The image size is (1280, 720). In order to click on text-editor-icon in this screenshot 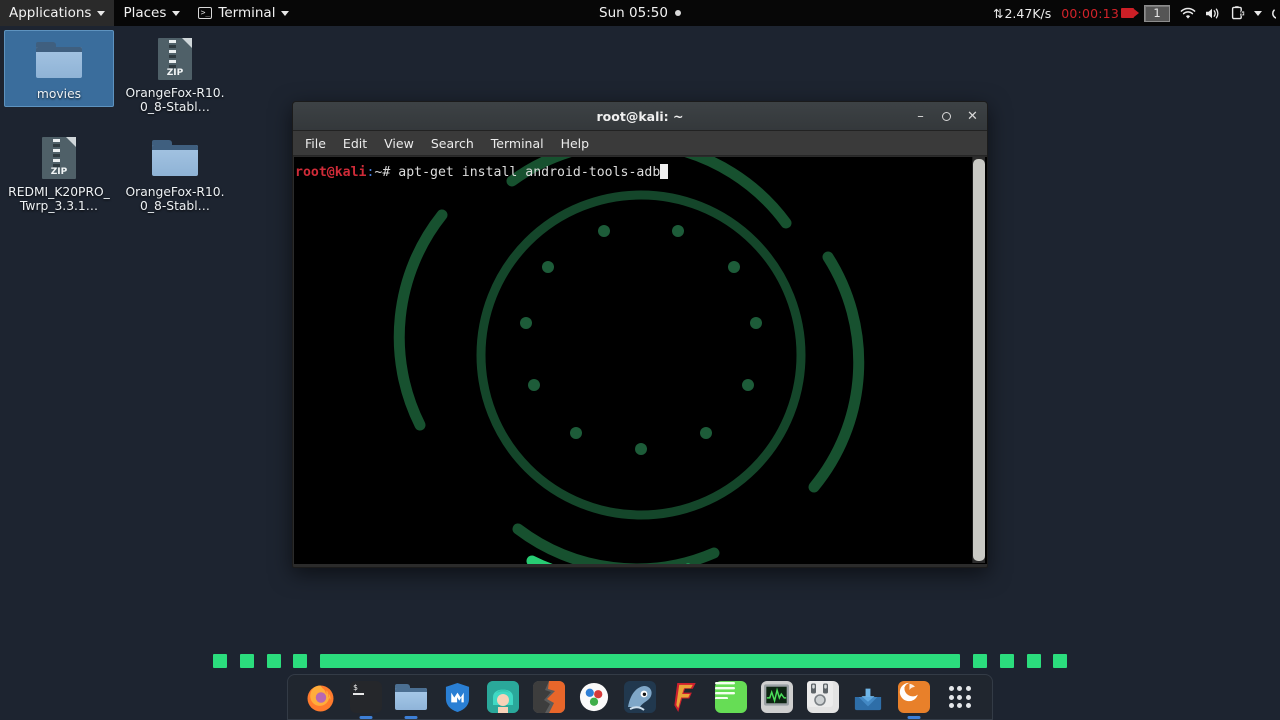, I will do `click(731, 697)`.